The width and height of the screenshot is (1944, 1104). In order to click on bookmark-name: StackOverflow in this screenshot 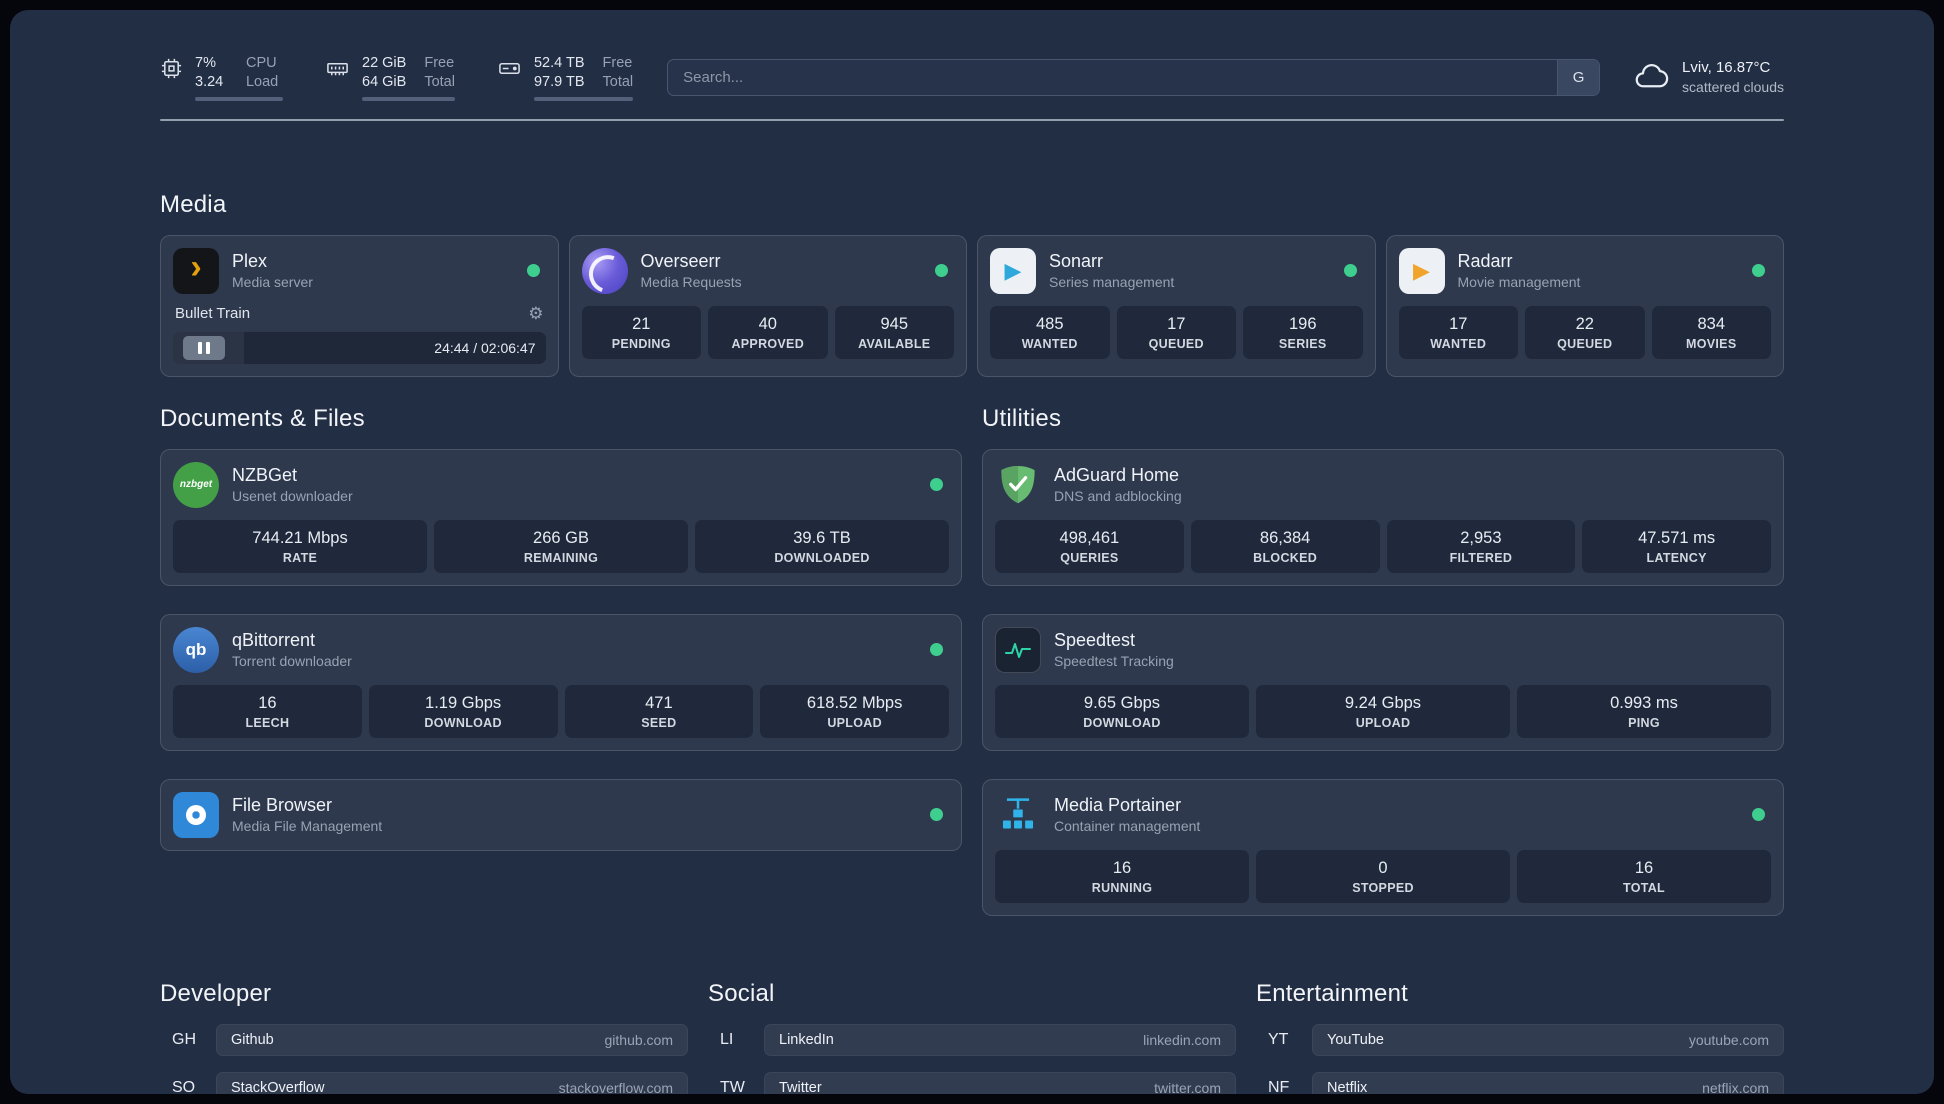, I will do `click(278, 1086)`.